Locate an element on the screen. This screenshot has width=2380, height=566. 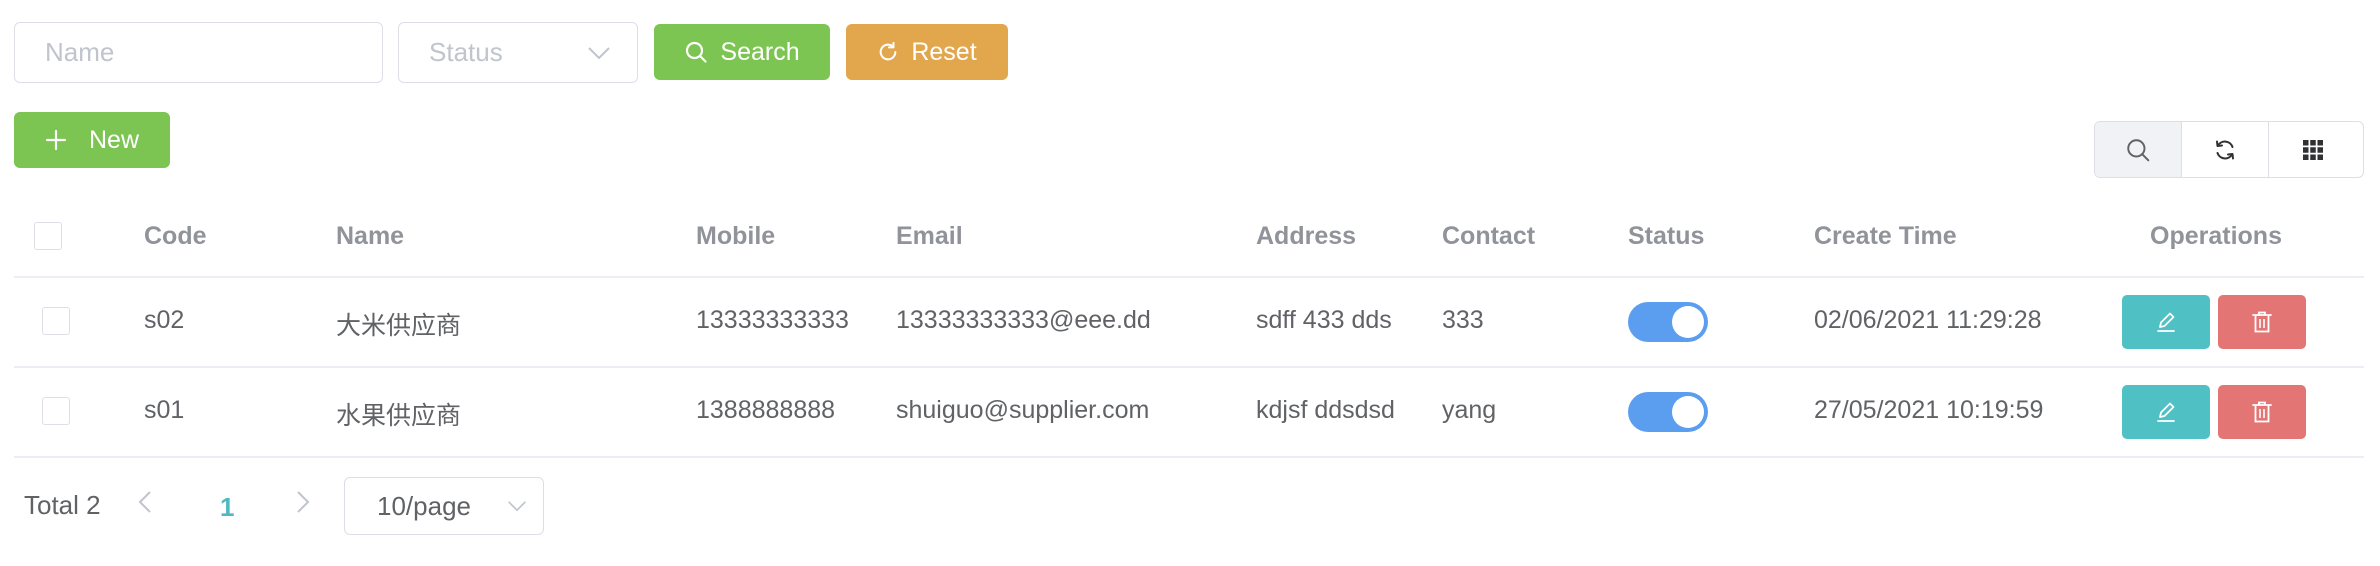
column-header-email: Email is located at coordinates (929, 236).